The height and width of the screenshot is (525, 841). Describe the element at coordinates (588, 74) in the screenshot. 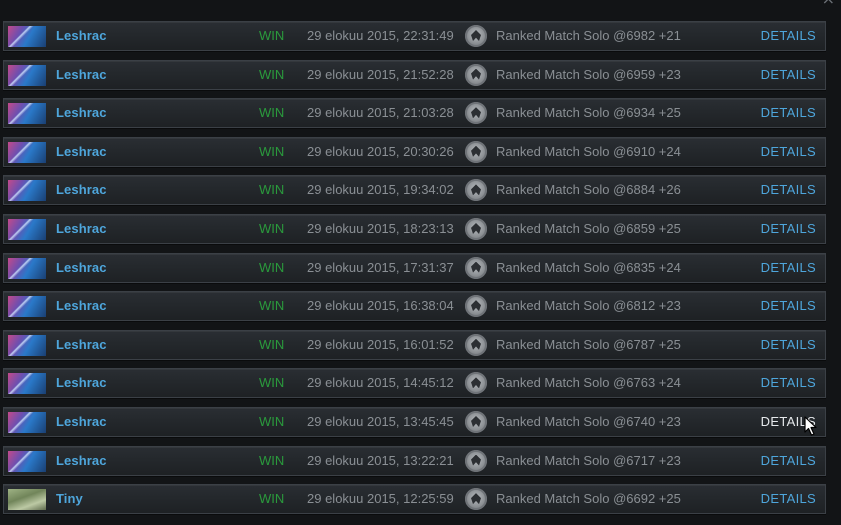

I see `match-type-mmr: Ranked Match Solo @6959 +23` at that location.